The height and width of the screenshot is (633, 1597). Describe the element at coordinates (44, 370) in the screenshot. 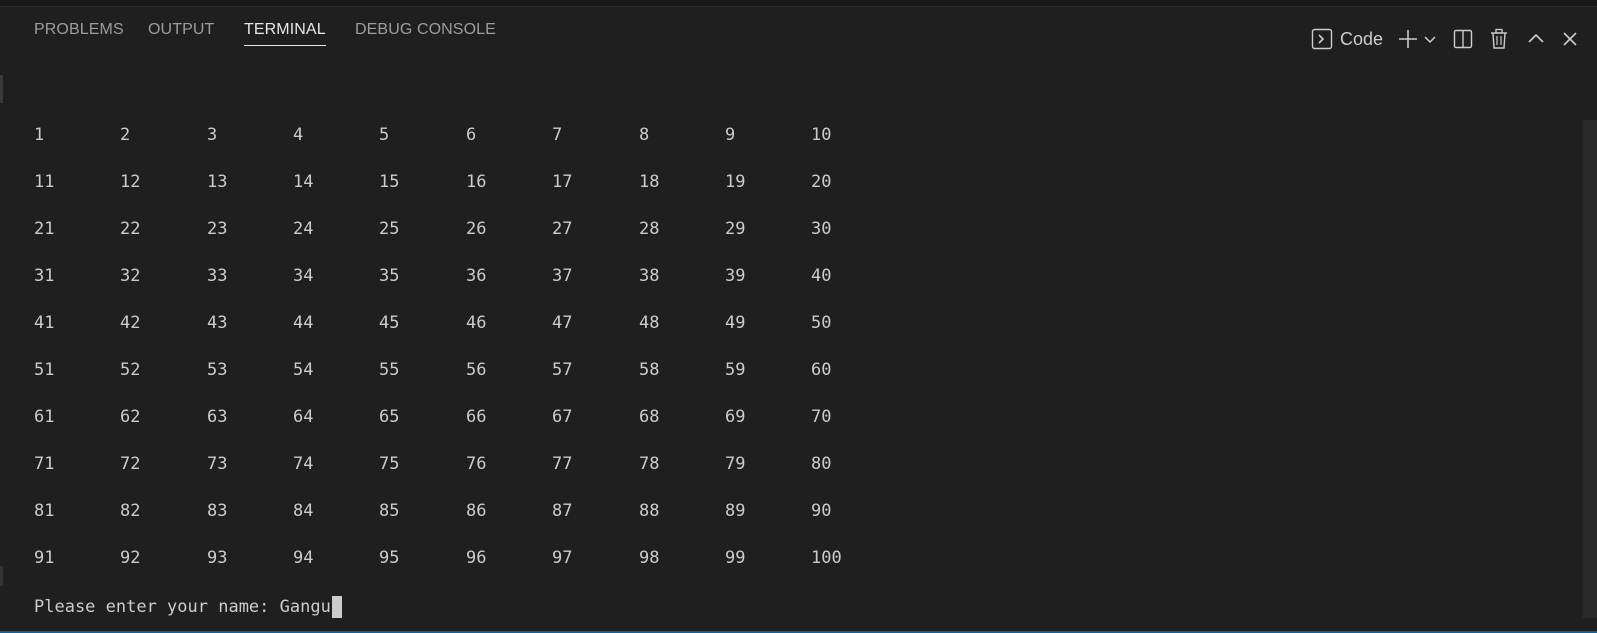

I see `terminal-number: 51` at that location.